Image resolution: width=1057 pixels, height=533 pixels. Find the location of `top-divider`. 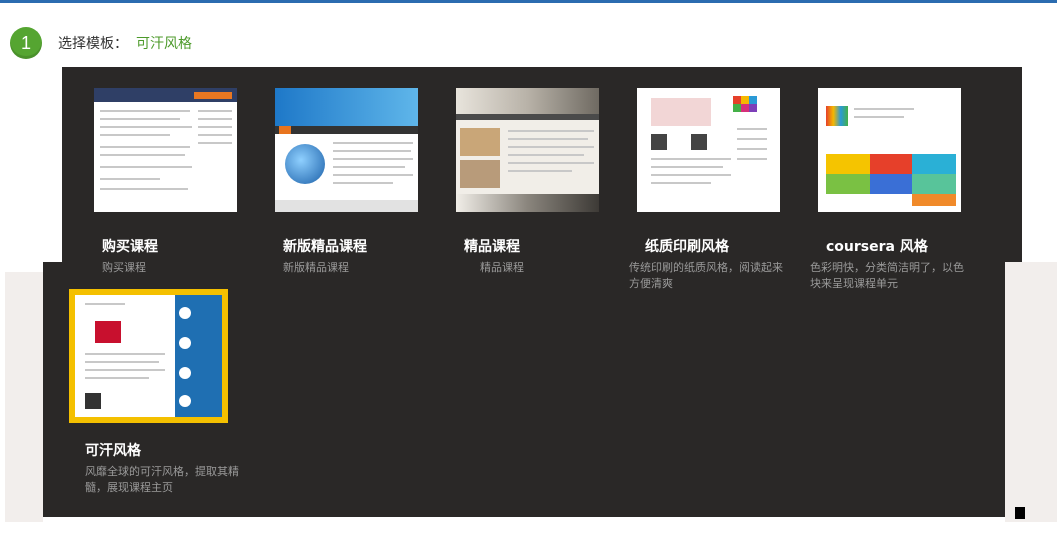

top-divider is located at coordinates (528, 1).